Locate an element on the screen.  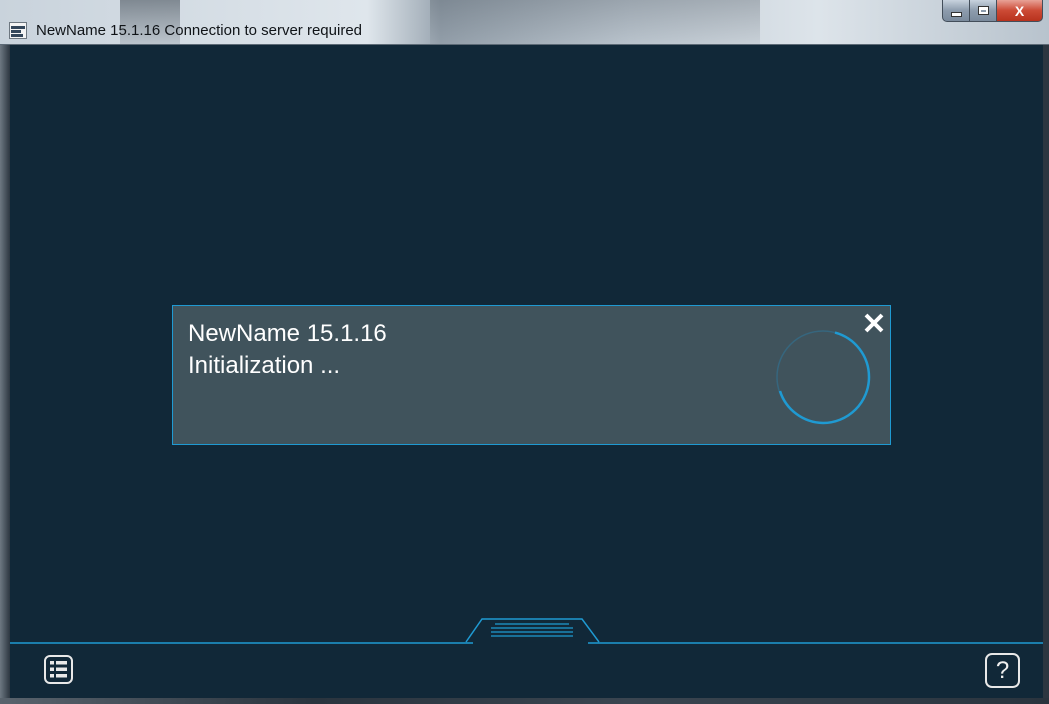
window-border-bottom is located at coordinates (524, 701).